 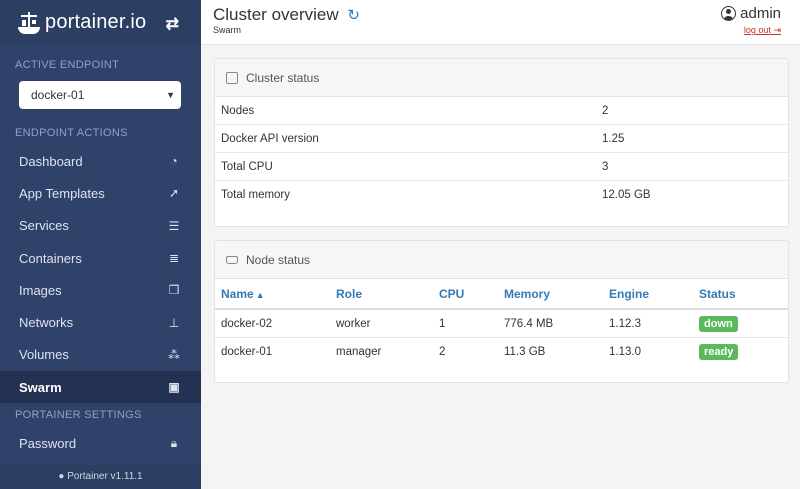 What do you see at coordinates (174, 322) in the screenshot?
I see `sitemap-icon: ⊥` at bounding box center [174, 322].